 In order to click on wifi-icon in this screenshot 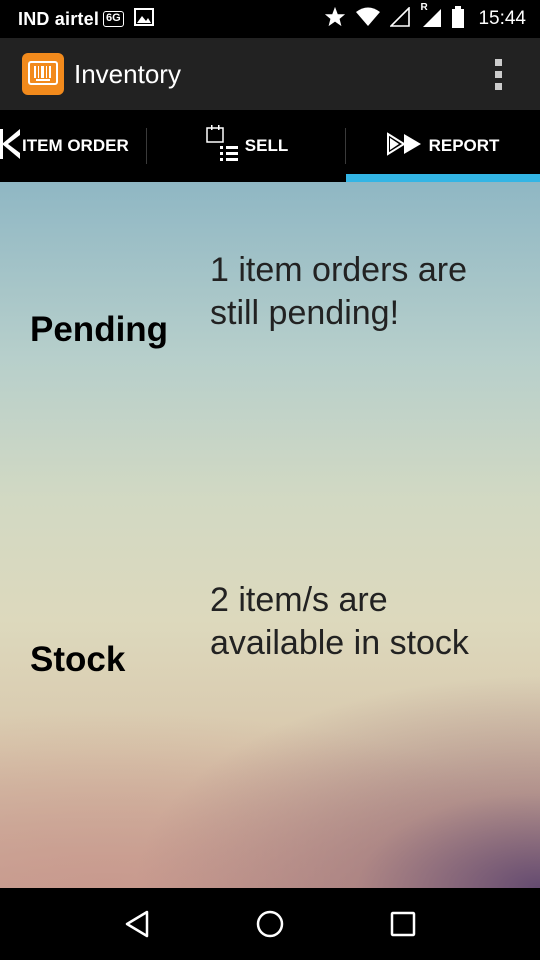, I will do `click(368, 19)`.